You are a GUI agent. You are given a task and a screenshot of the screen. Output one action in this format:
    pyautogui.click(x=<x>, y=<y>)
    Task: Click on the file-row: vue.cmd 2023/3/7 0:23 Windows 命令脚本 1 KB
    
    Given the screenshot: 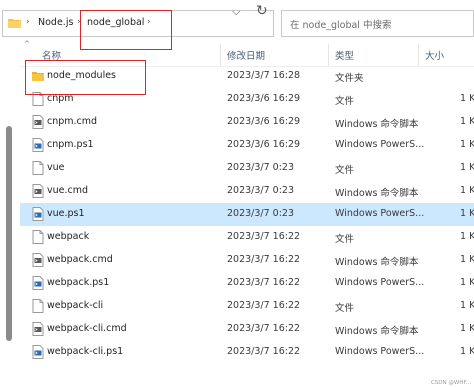 What is the action you would take?
    pyautogui.click(x=247, y=191)
    